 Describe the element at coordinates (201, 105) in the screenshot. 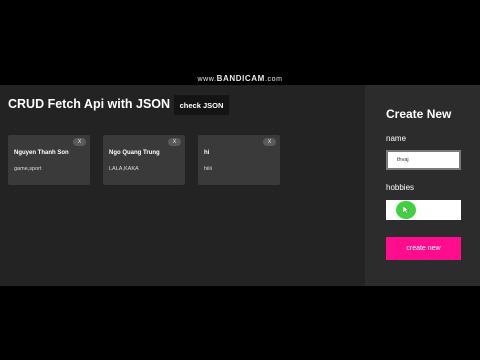

I see `check-json-button: check JSON` at that location.